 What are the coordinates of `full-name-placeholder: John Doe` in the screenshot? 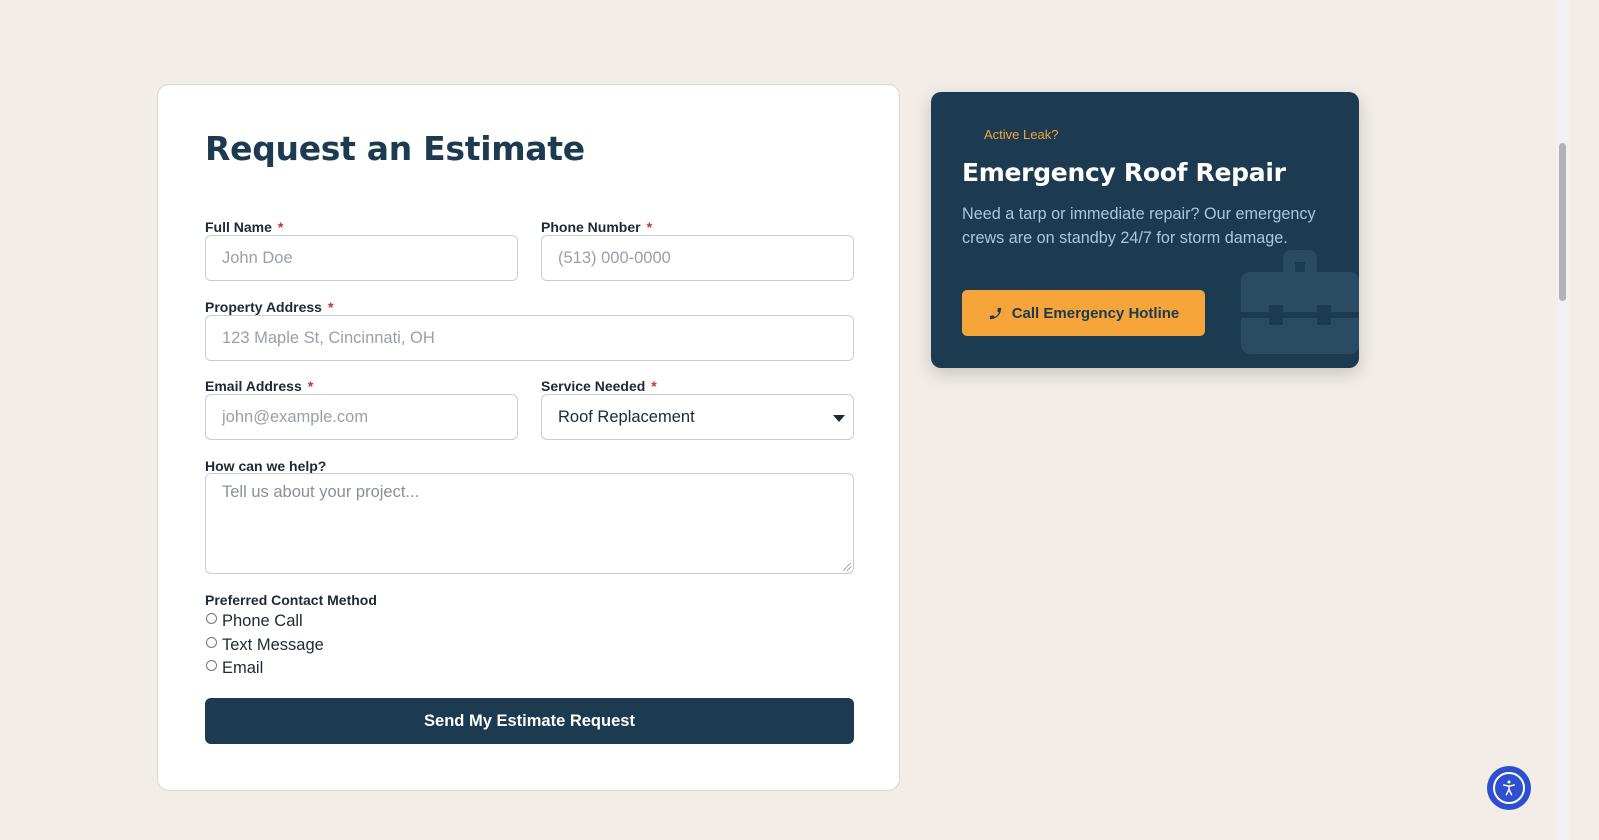 It's located at (257, 257).